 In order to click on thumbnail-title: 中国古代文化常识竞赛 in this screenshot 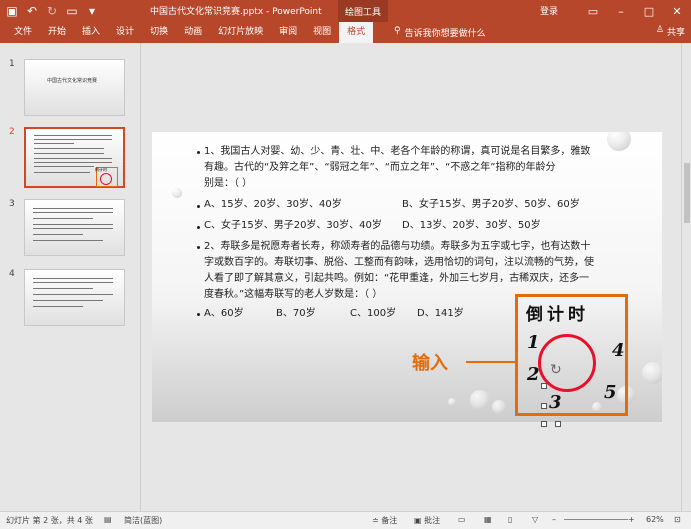, I will do `click(72, 81)`.